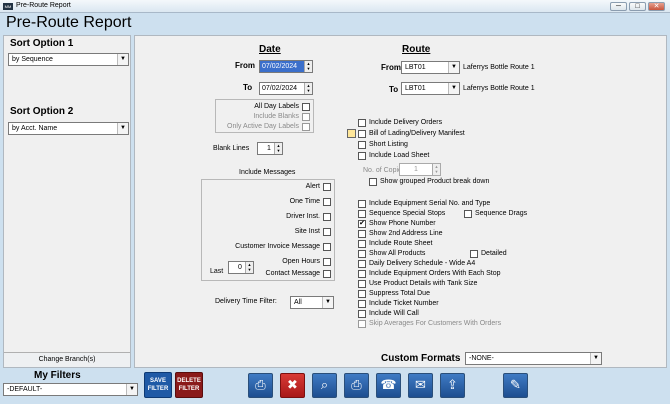  I want to click on blank-lines-label: Blank Lines, so click(231, 148).